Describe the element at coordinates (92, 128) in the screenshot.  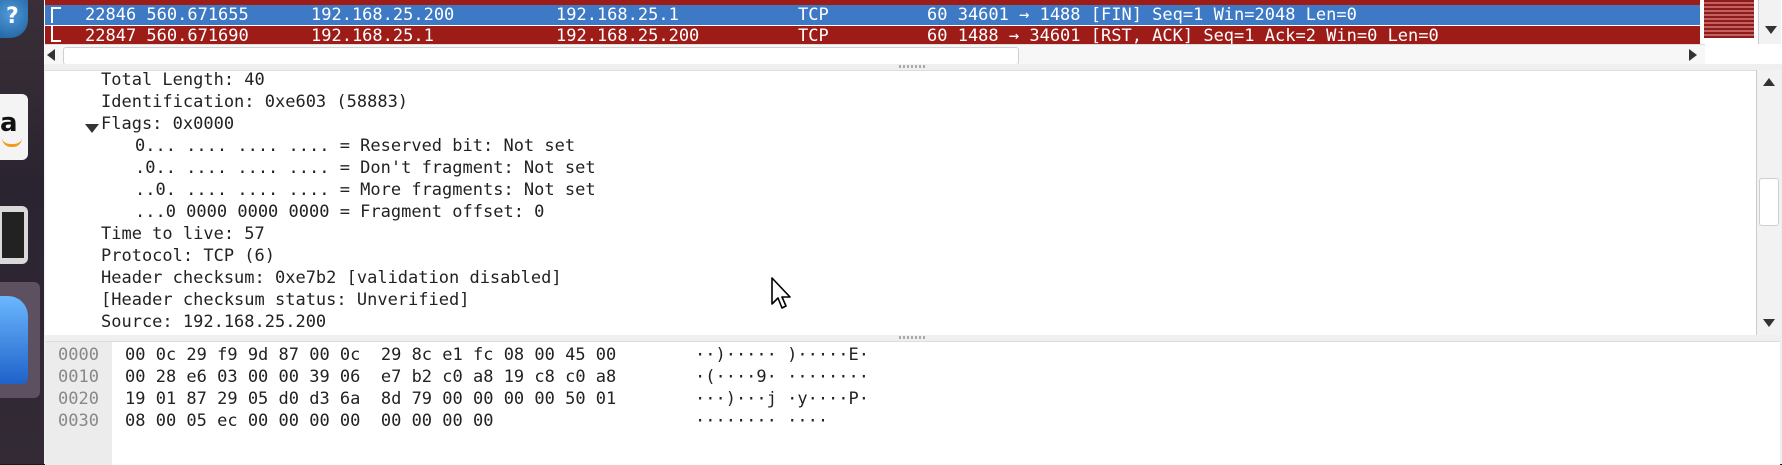
I see `expand-triangle-icon` at that location.